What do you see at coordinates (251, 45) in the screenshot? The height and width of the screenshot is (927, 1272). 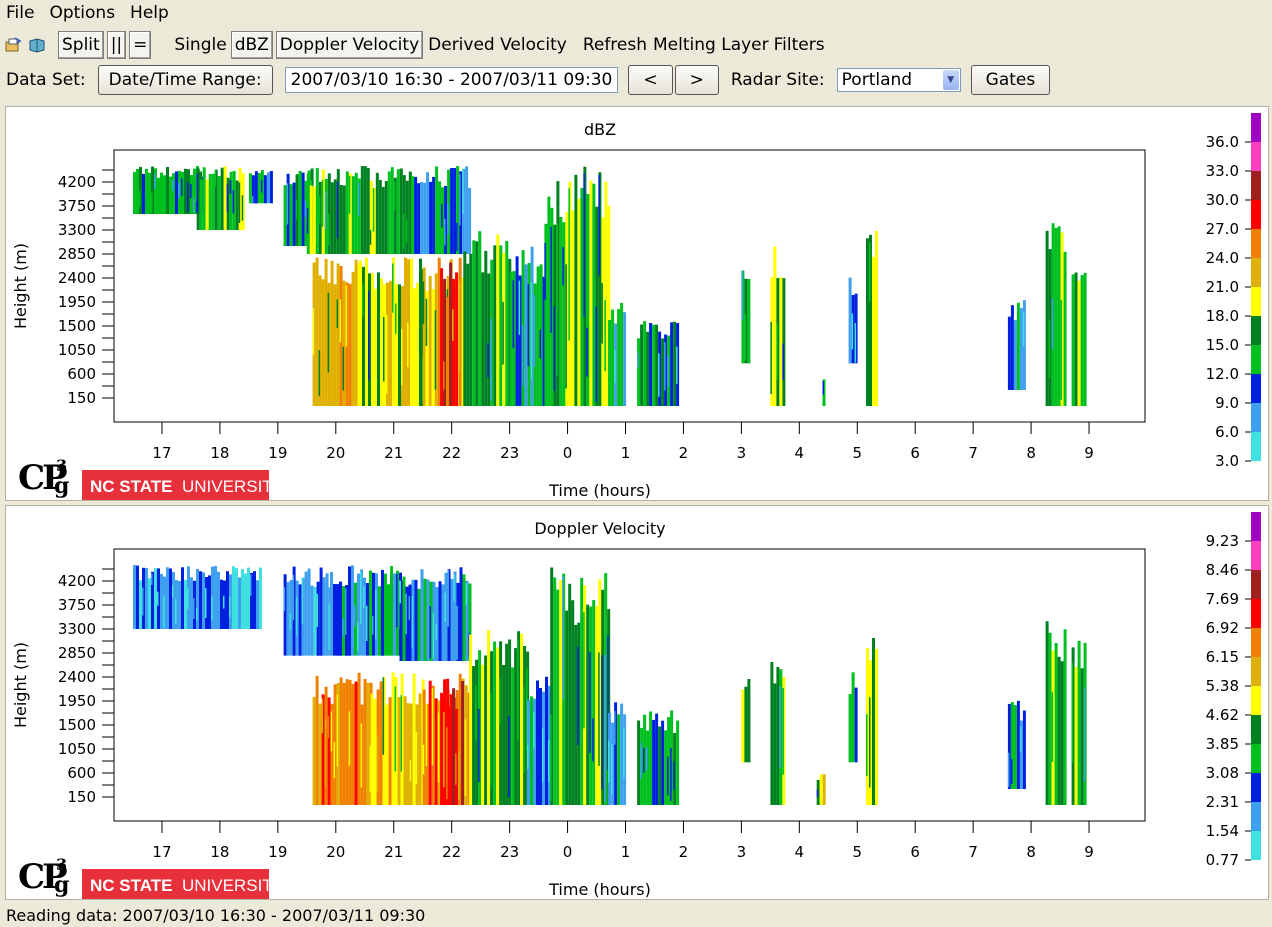 I see `dbz-button: dBZ` at bounding box center [251, 45].